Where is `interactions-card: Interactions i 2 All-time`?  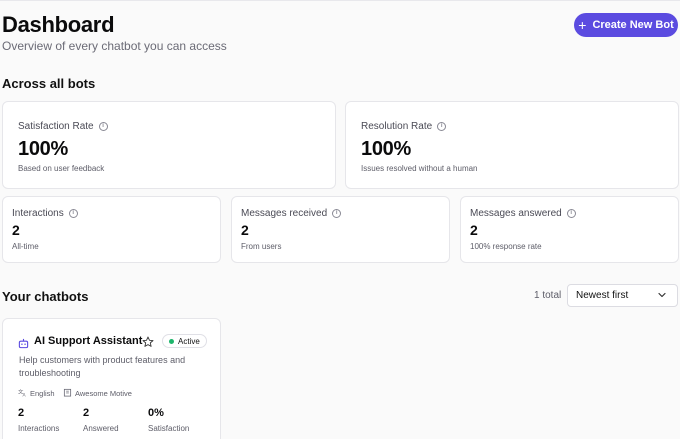
interactions-card: Interactions i 2 All-time is located at coordinates (111, 229).